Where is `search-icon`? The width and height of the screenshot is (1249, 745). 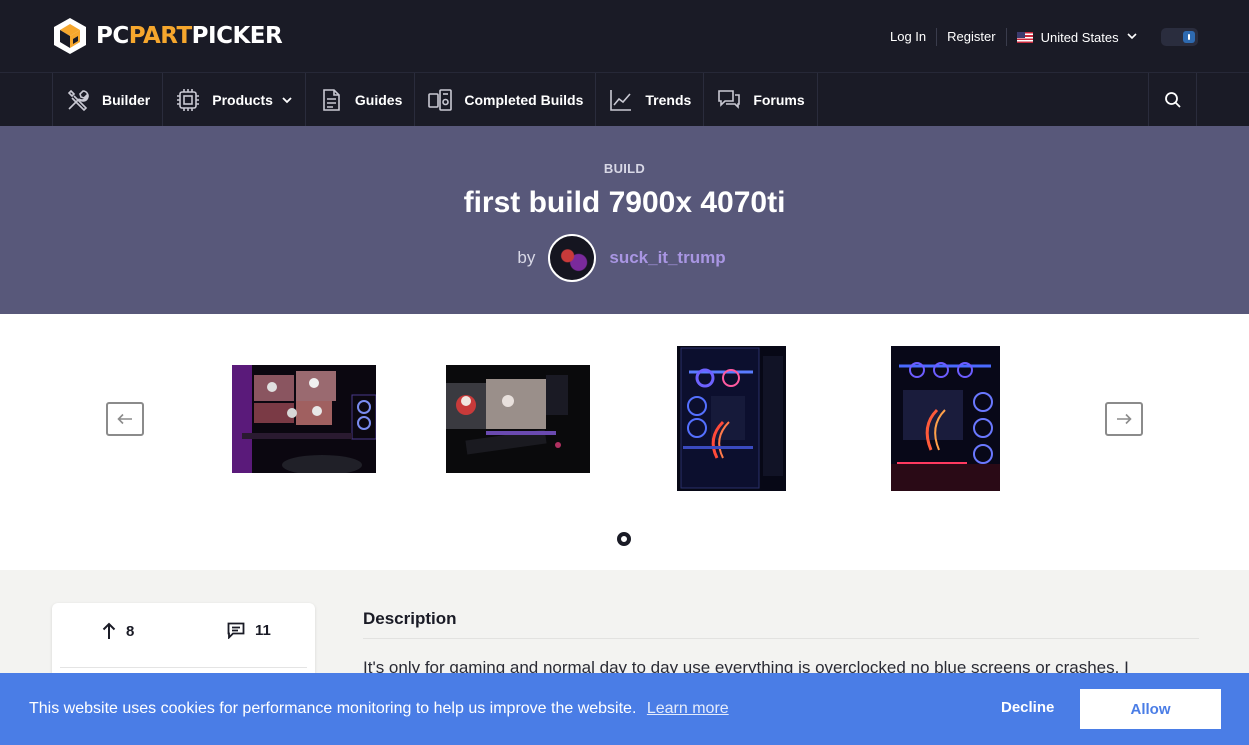 search-icon is located at coordinates (1172, 99).